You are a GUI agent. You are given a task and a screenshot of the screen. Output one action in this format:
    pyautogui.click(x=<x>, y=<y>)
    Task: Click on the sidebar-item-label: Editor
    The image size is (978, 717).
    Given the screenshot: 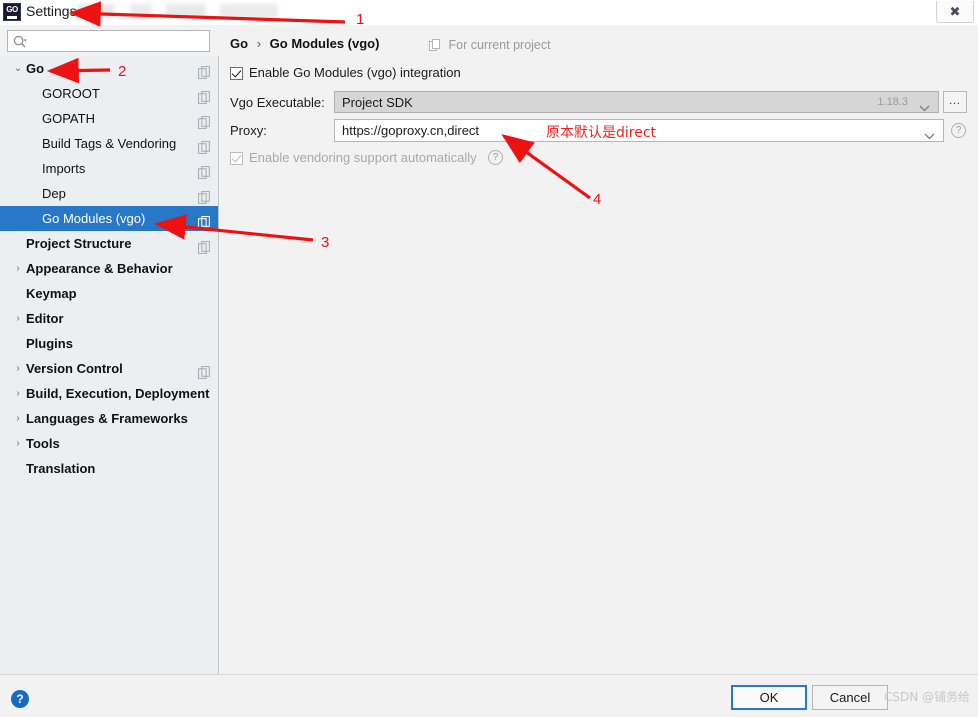 What is the action you would take?
    pyautogui.click(x=45, y=318)
    